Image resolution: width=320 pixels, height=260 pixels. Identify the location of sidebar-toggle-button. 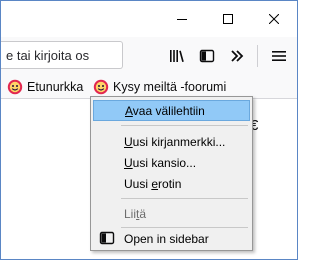
(207, 56).